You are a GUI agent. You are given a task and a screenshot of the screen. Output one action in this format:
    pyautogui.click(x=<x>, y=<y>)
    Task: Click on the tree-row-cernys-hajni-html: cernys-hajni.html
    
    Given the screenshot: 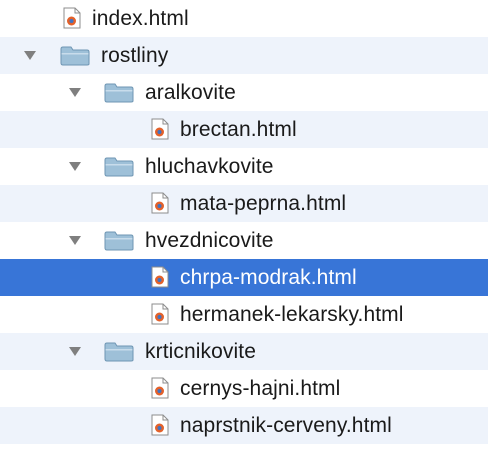 What is the action you would take?
    pyautogui.click(x=244, y=388)
    